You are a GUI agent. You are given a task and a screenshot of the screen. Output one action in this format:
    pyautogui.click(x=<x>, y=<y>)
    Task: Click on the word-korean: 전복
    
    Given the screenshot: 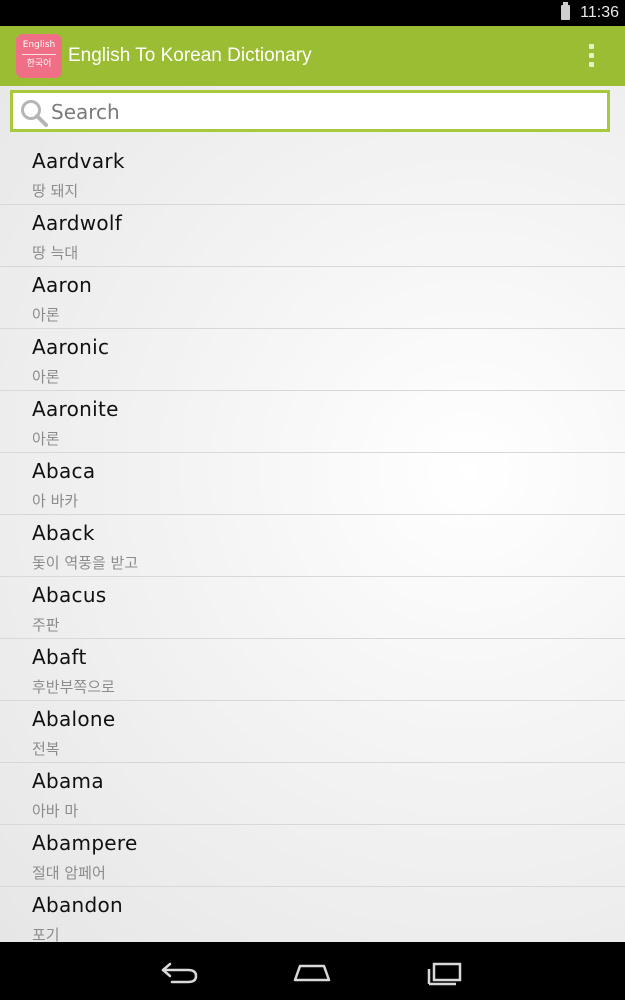 What is the action you would take?
    pyautogui.click(x=46, y=749)
    